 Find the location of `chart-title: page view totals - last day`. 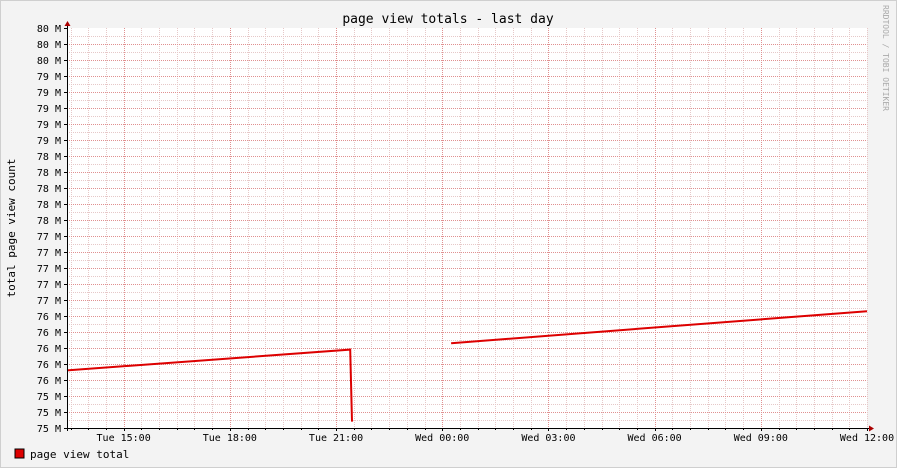

chart-title: page view totals - last day is located at coordinates (447, 19).